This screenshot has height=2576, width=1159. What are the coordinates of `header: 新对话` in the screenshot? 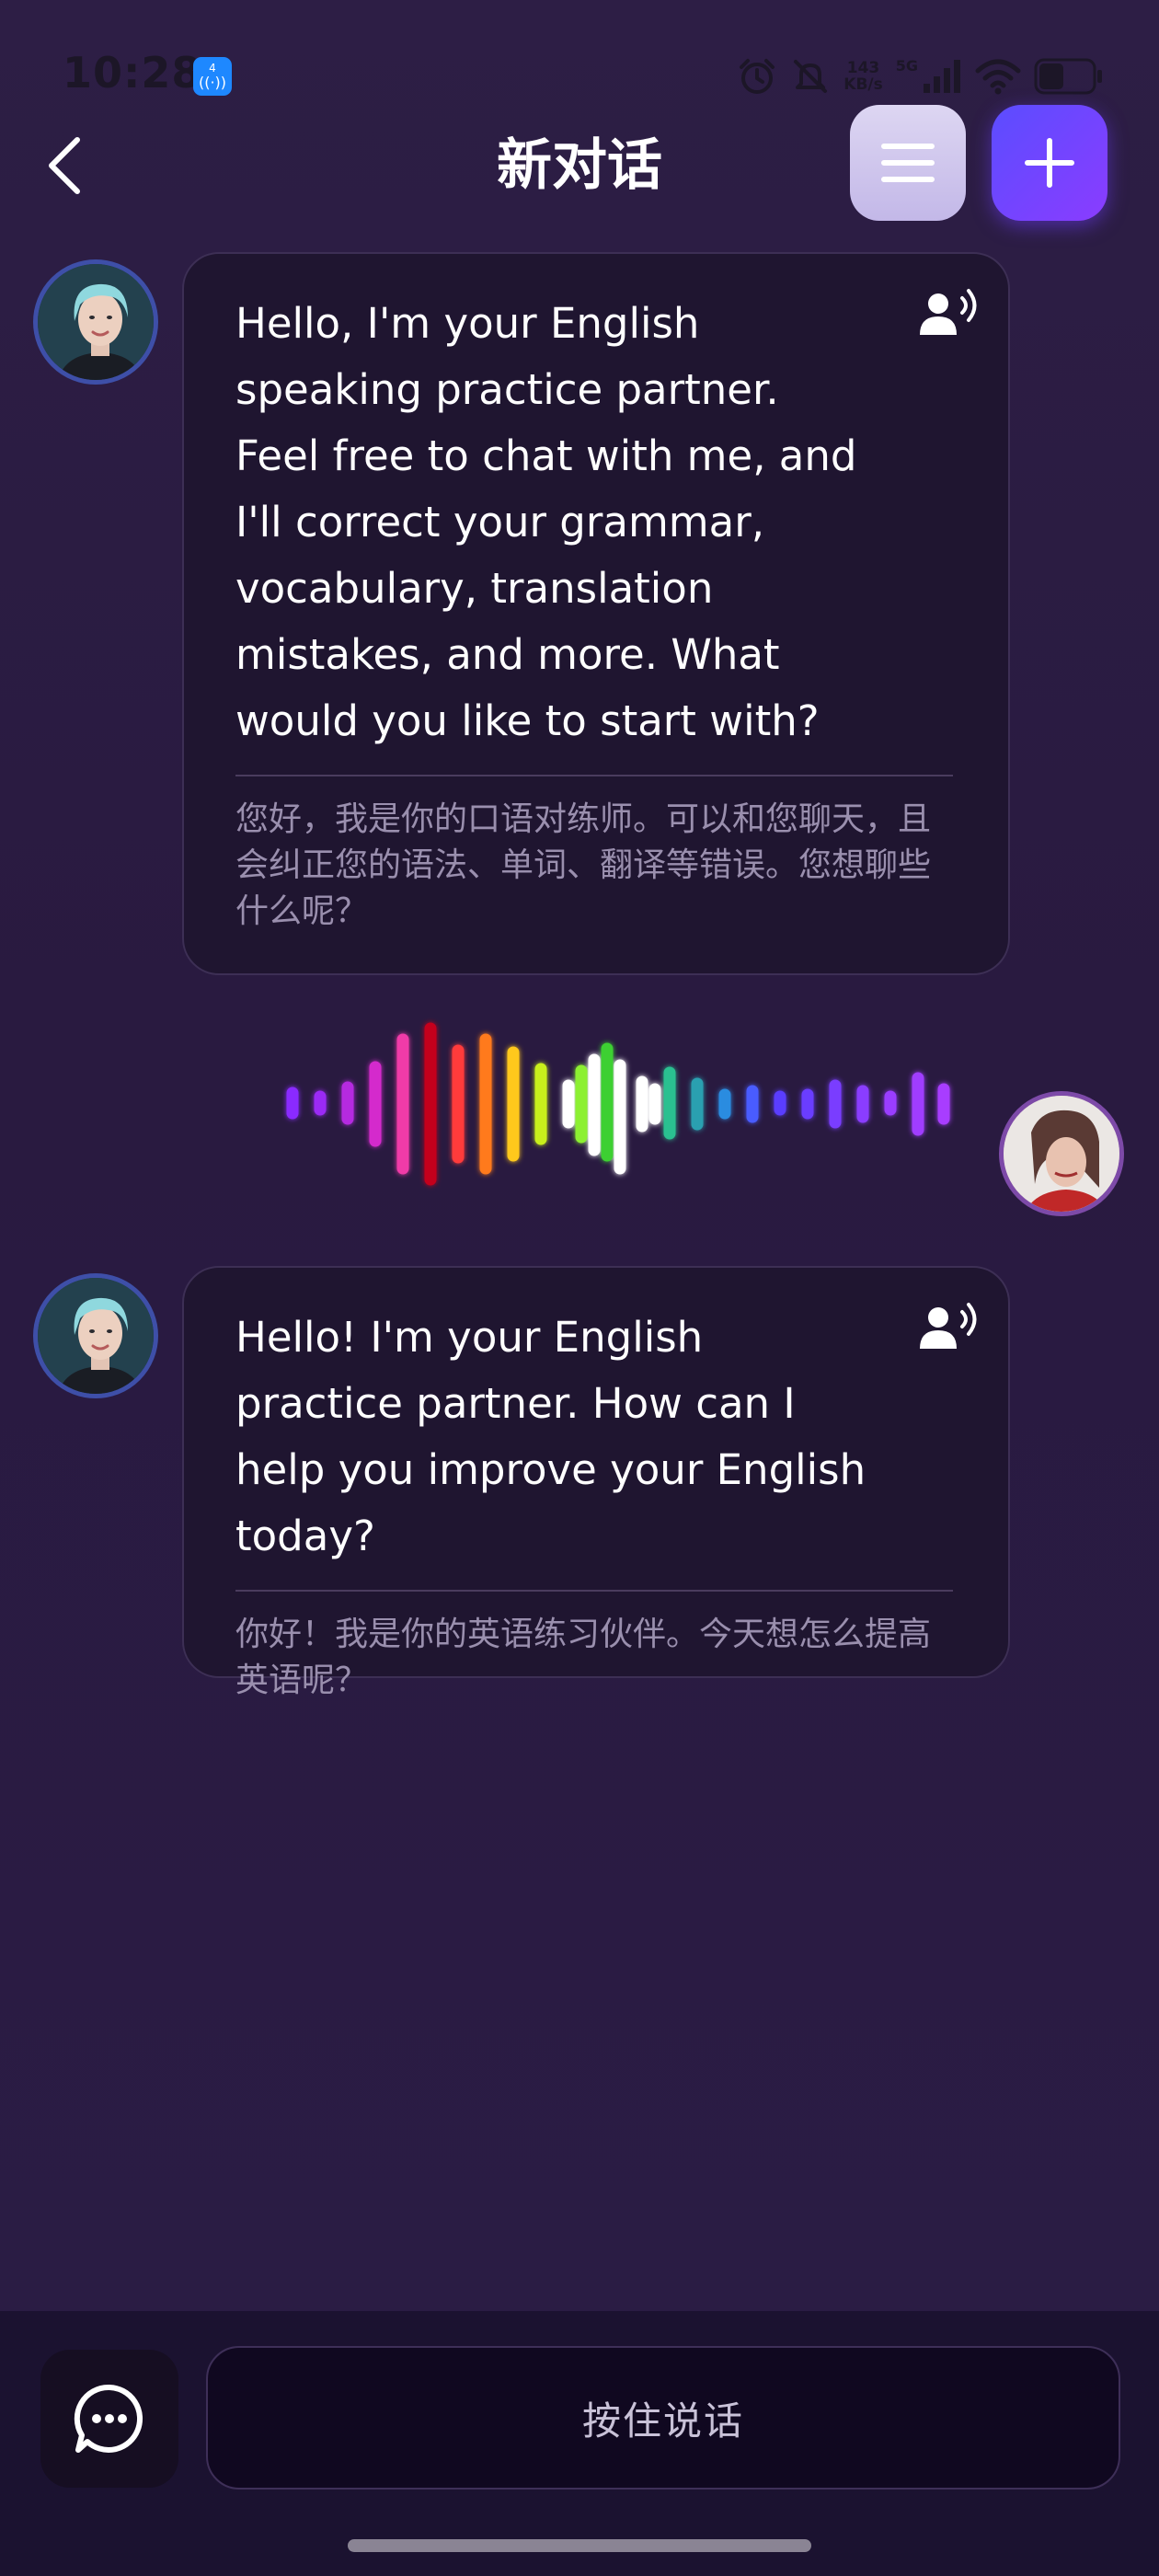 It's located at (579, 165).